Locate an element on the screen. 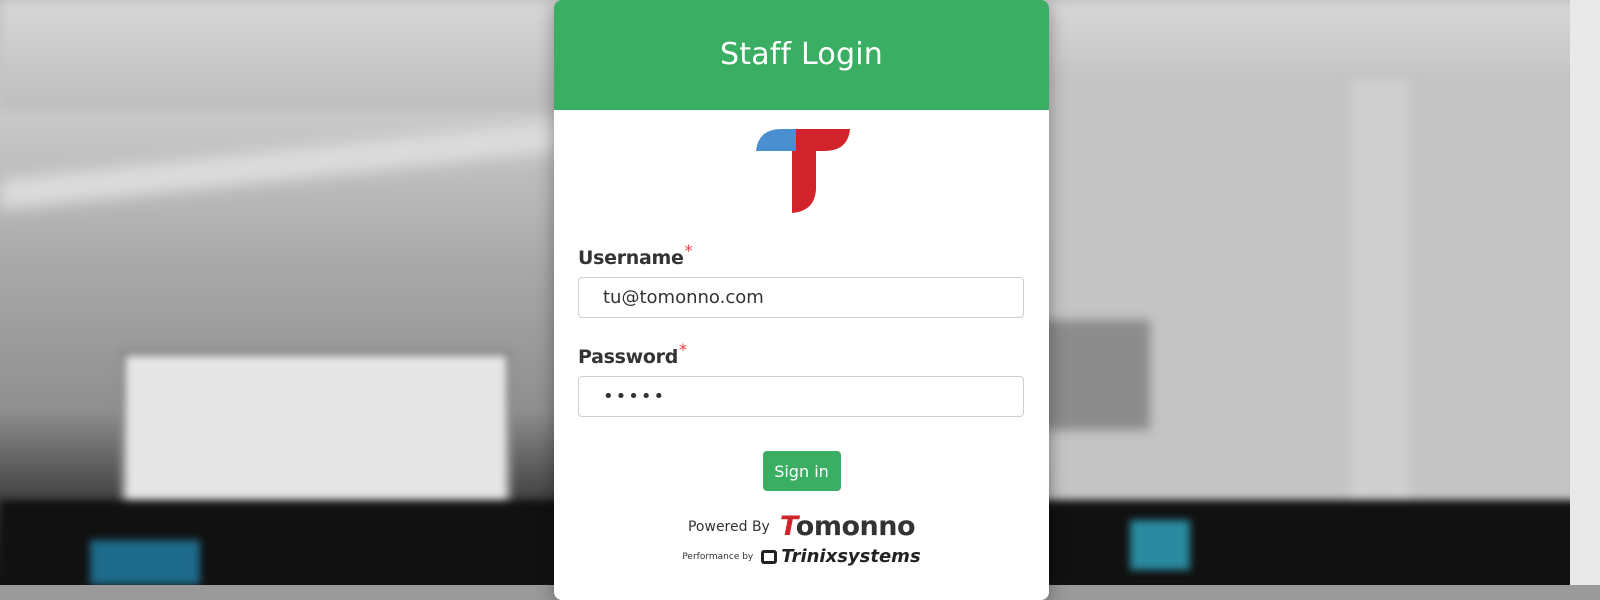 The width and height of the screenshot is (1600, 600). submit-row: Sign in is located at coordinates (801, 471).